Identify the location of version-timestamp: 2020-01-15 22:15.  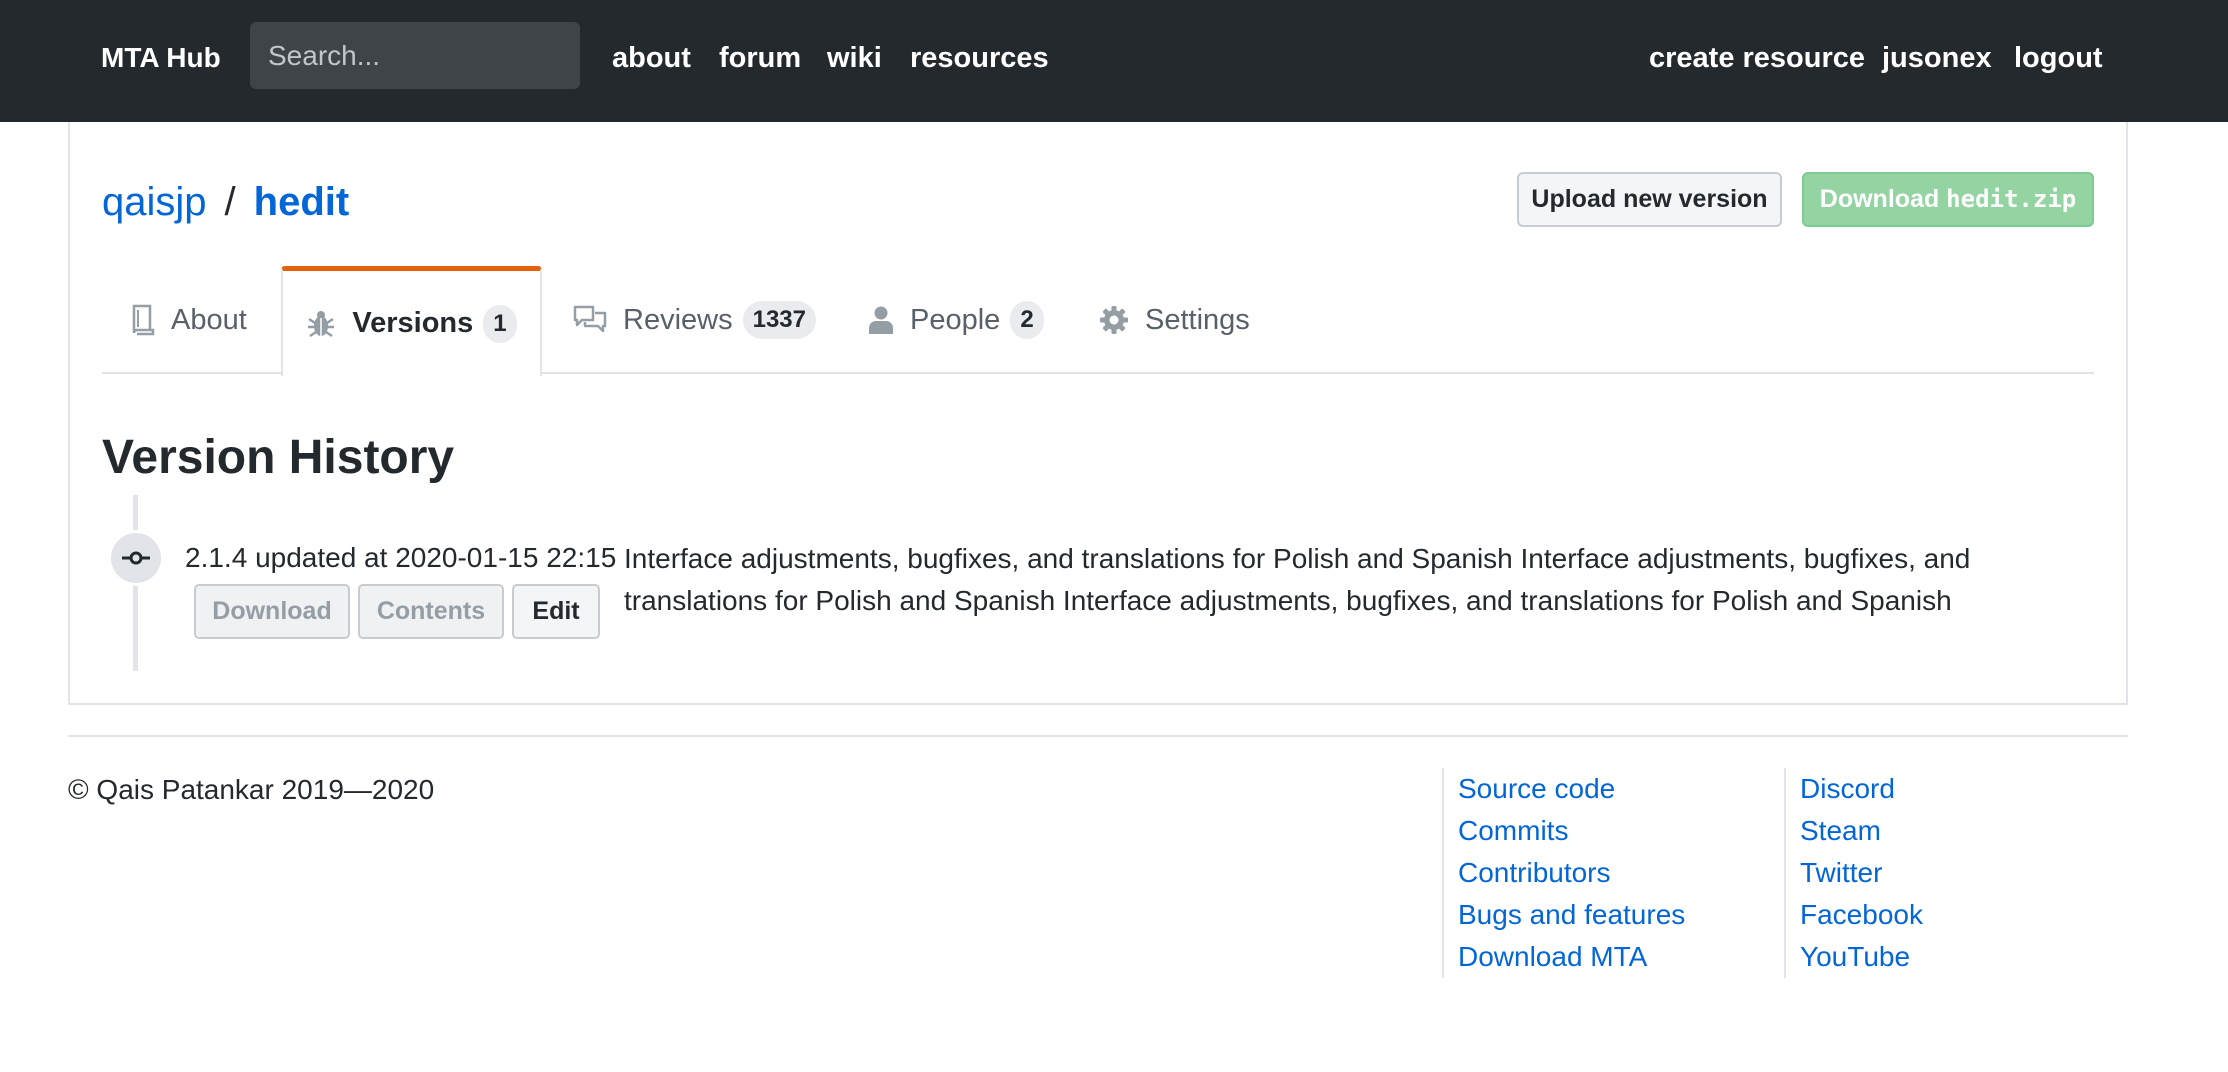
(506, 557).